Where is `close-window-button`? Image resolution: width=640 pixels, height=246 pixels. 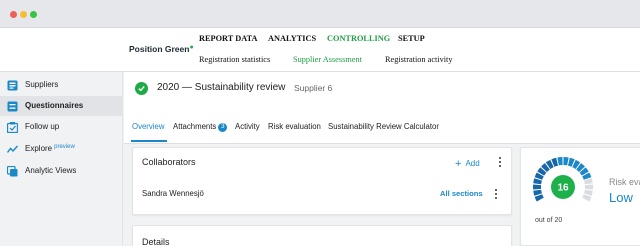 close-window-button is located at coordinates (13, 14).